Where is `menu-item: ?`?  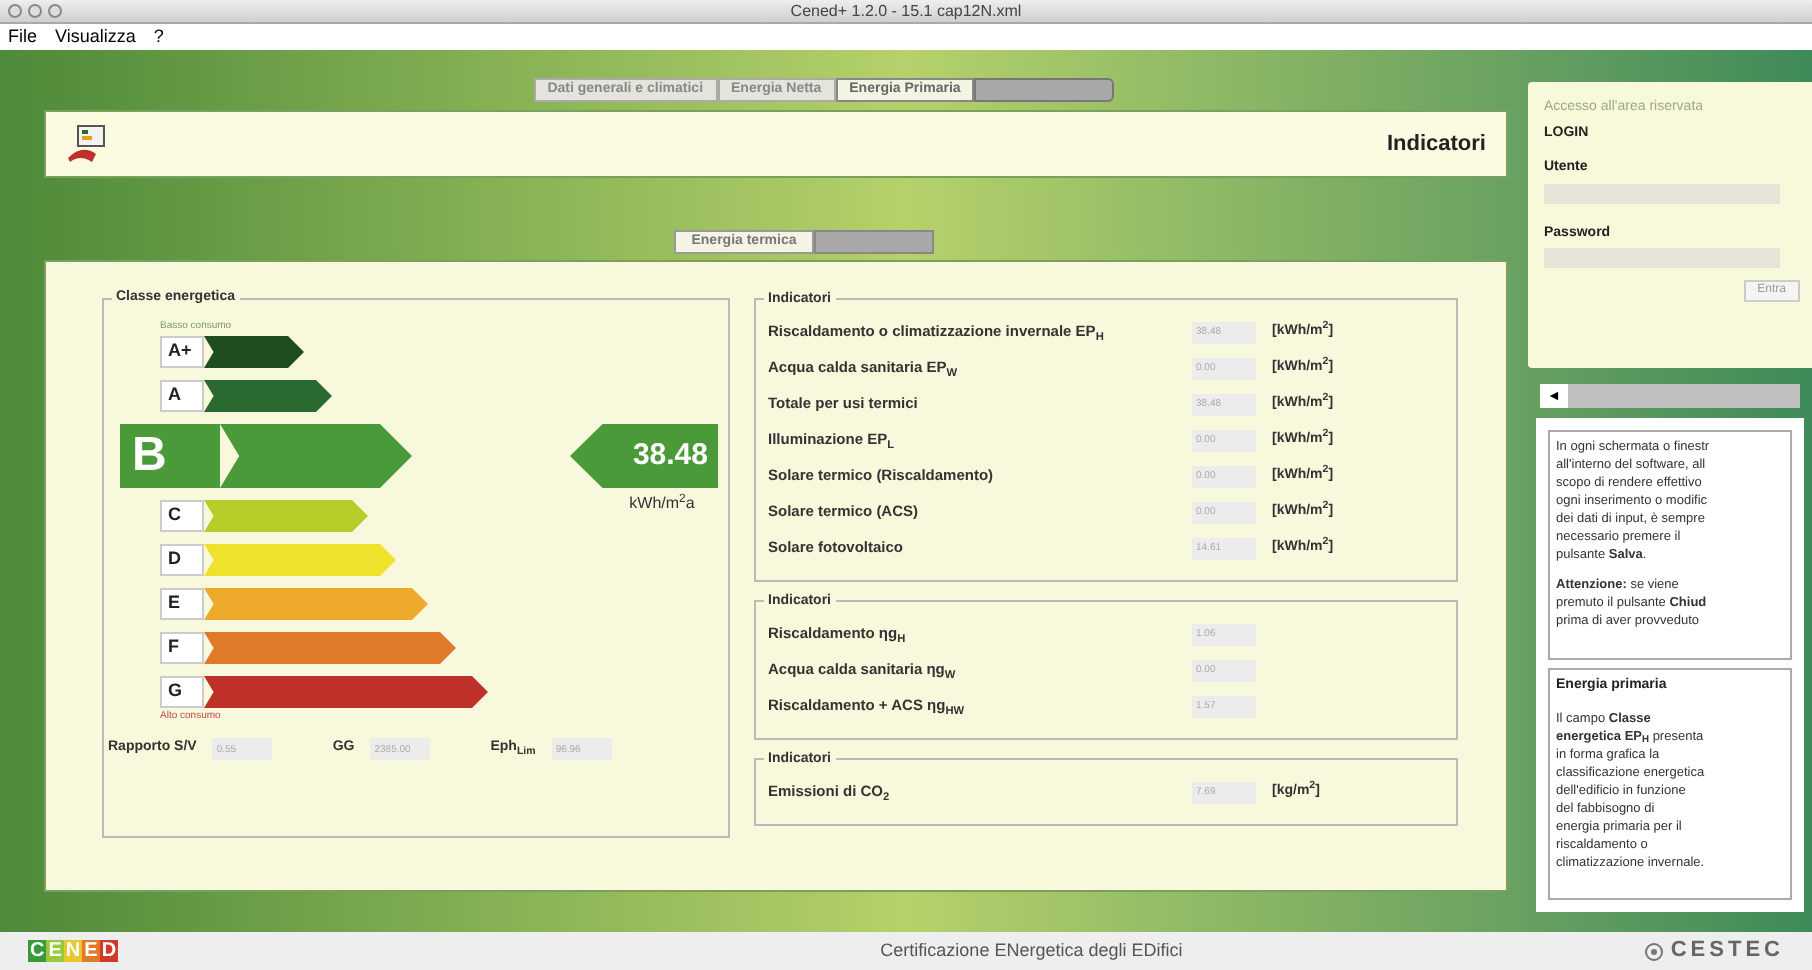
menu-item: ? is located at coordinates (158, 37).